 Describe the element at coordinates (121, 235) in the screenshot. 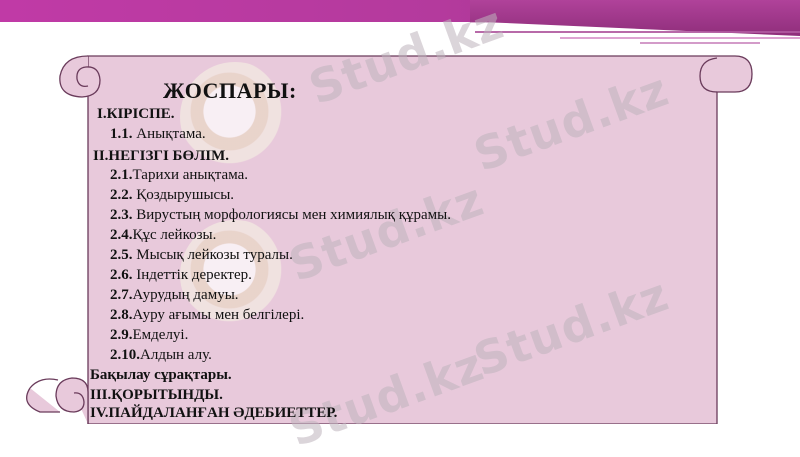

I see `toc-item-number: 2.4.` at that location.